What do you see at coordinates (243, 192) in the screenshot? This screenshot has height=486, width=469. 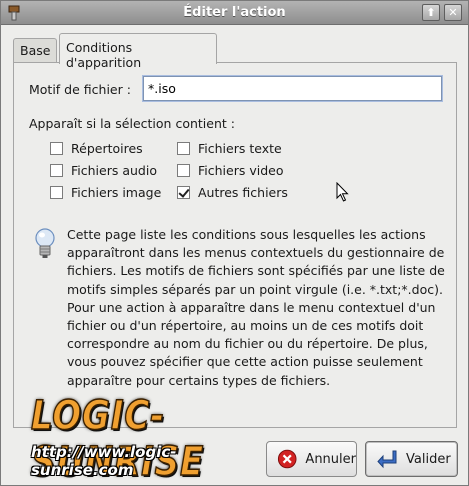 I see `checkbox-label: Autres fichiers` at bounding box center [243, 192].